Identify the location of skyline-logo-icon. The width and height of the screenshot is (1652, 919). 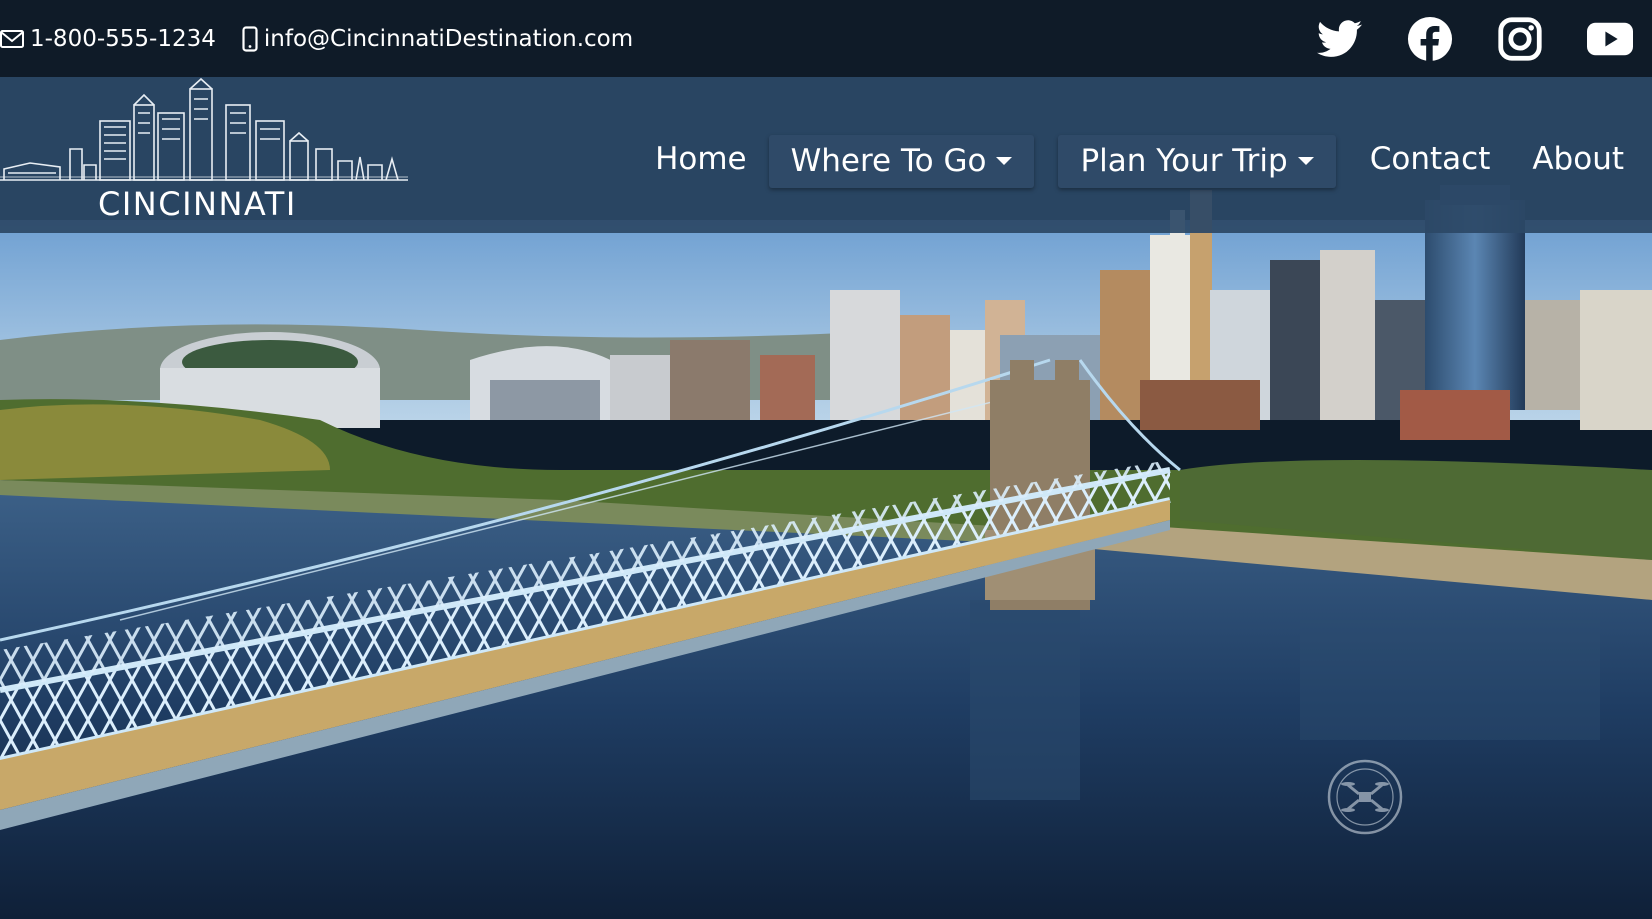
(204, 129).